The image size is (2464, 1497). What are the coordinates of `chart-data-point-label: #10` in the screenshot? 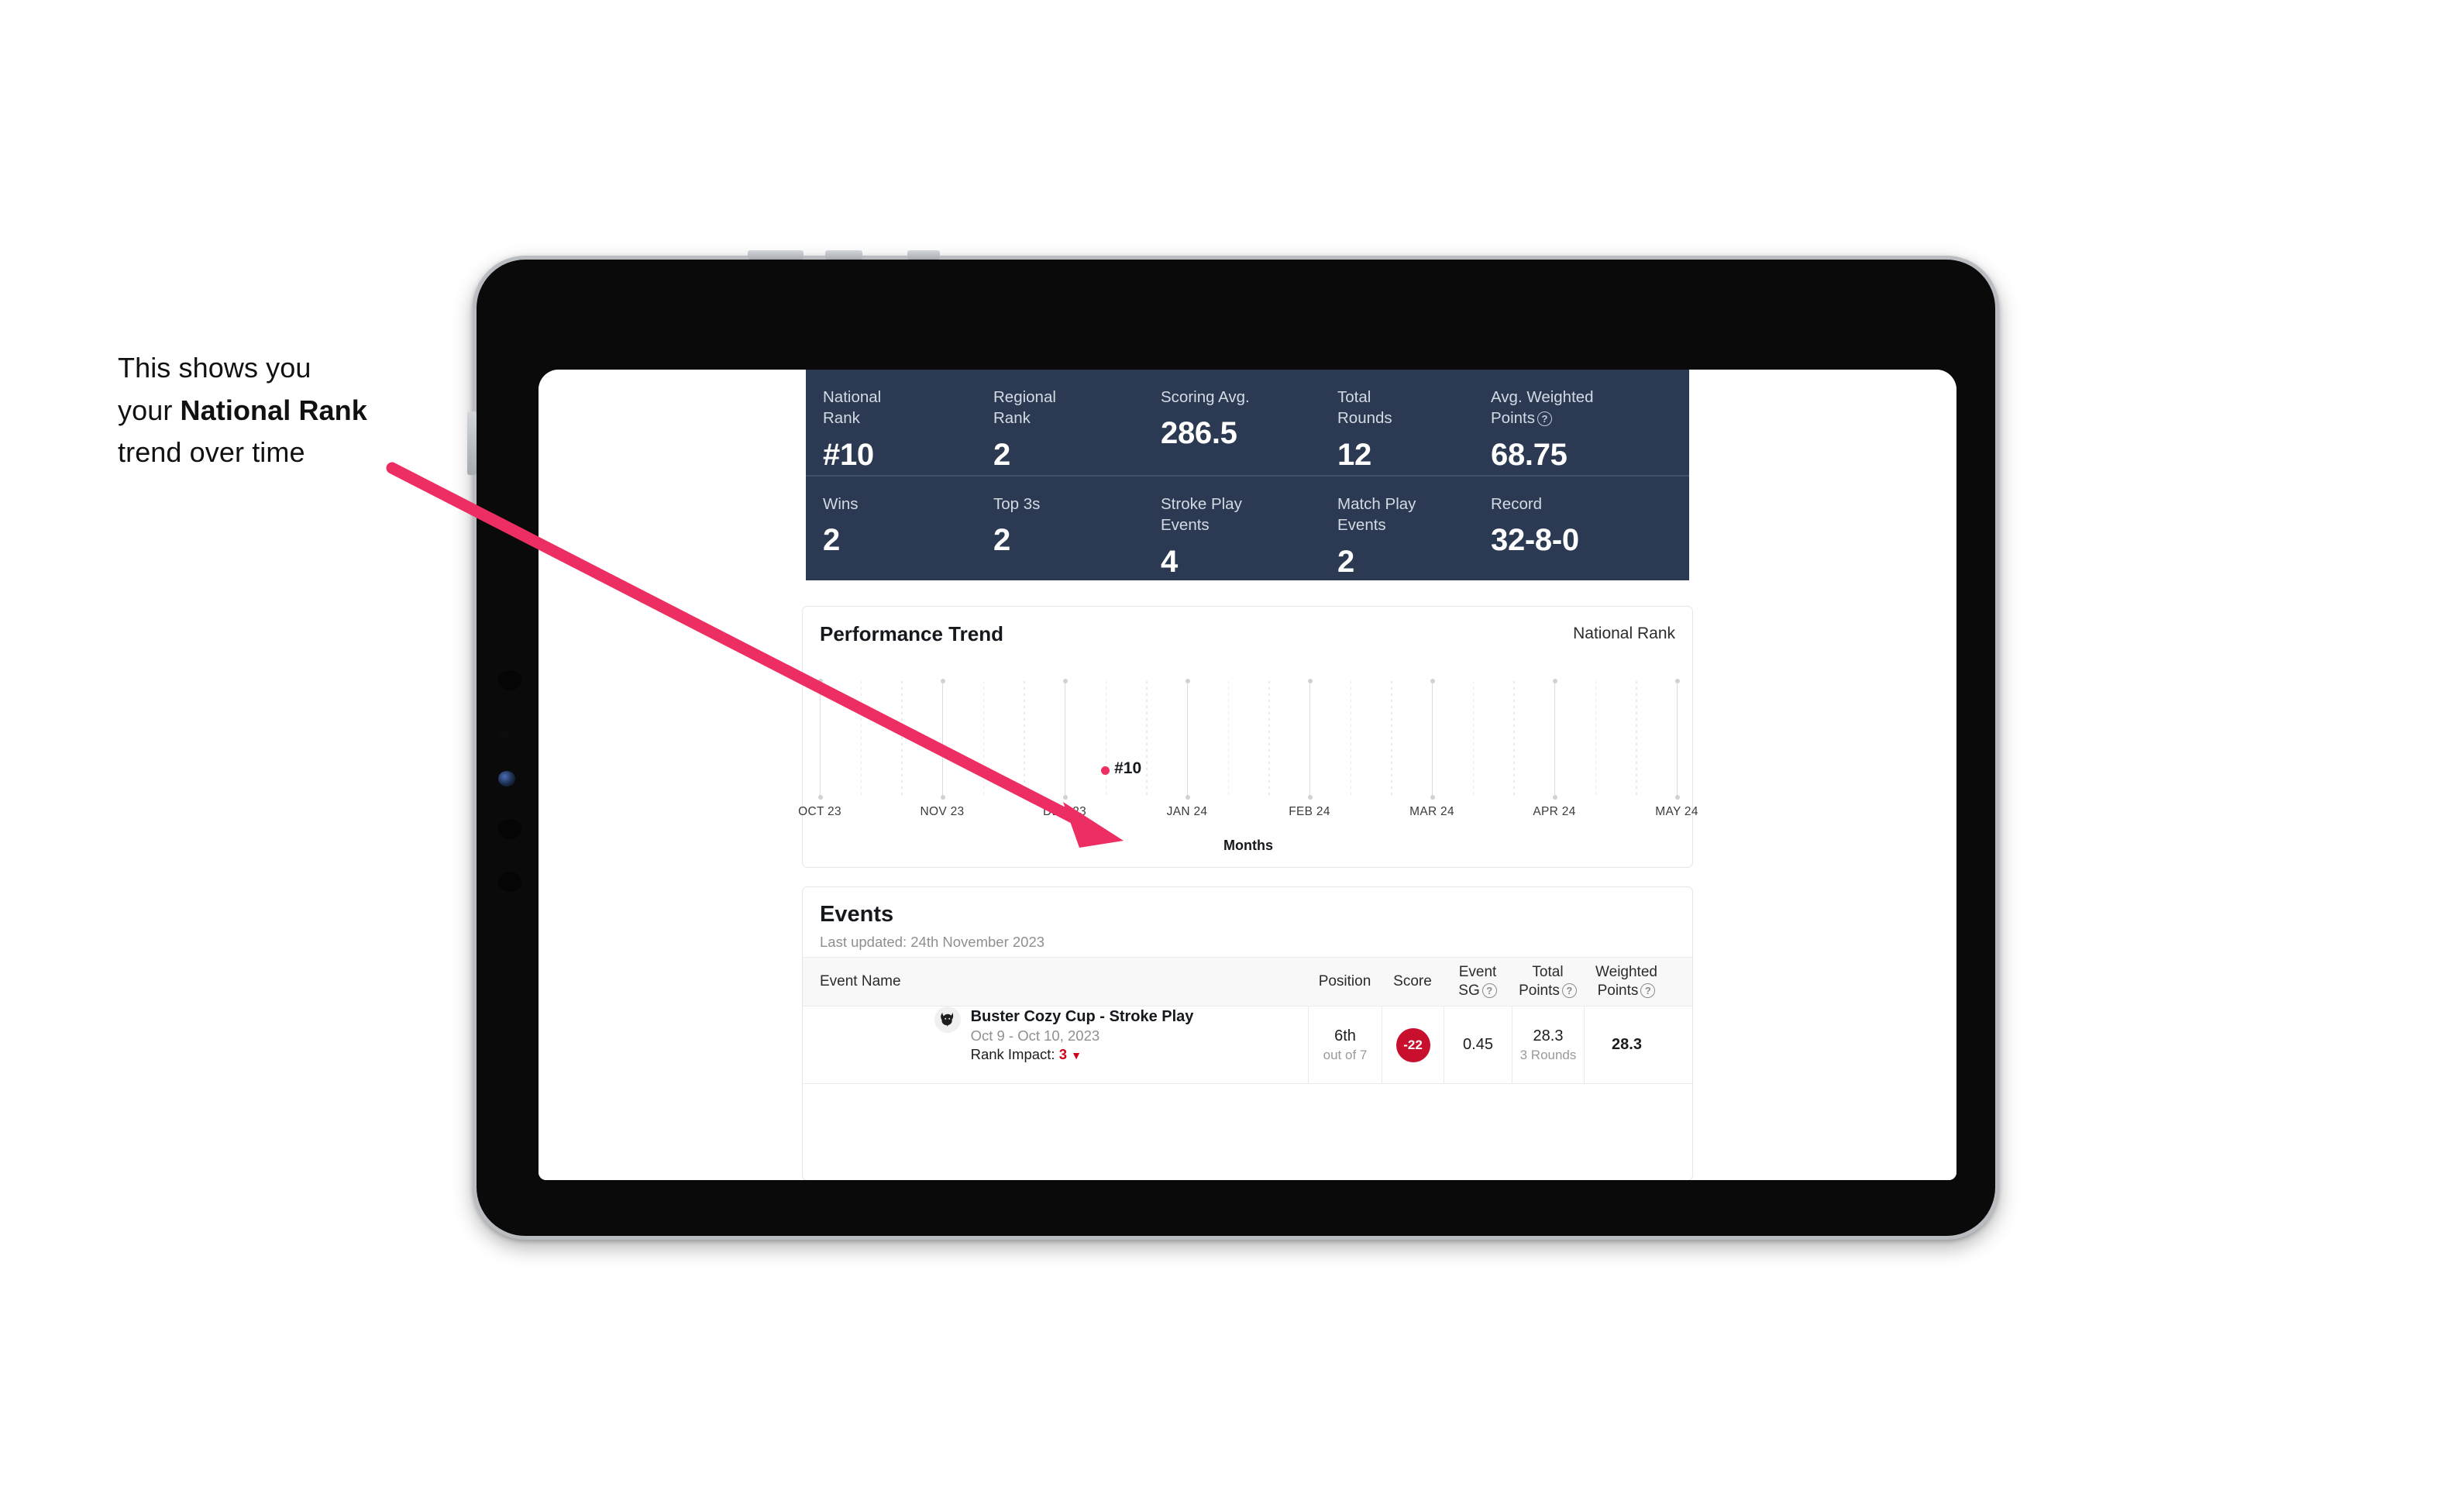 It's located at (1128, 768).